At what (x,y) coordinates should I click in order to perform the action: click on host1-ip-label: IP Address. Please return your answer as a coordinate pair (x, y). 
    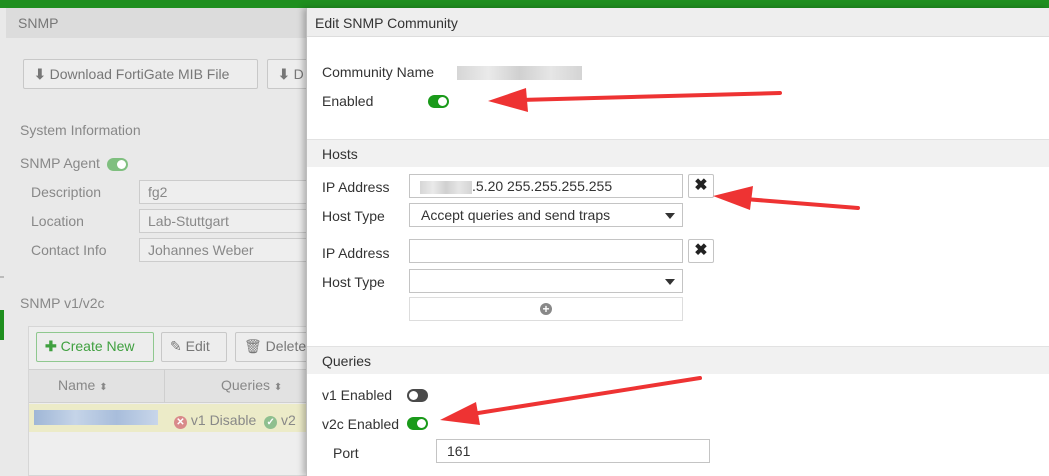
    Looking at the image, I should click on (356, 187).